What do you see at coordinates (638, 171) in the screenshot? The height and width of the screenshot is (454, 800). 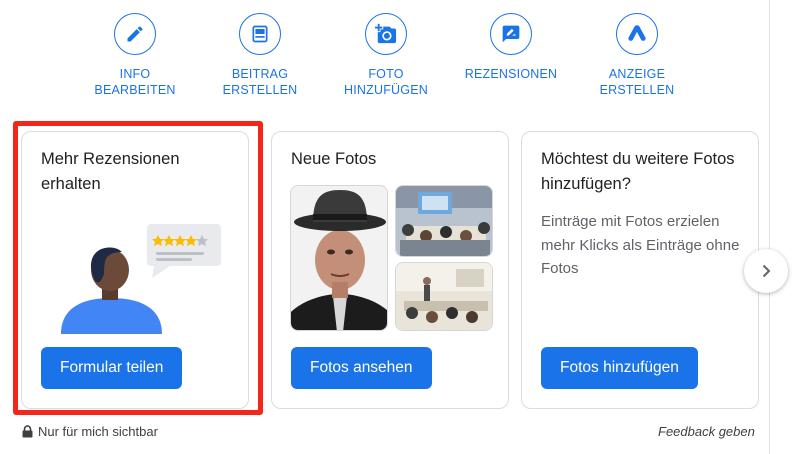 I see `add-photos-card-title: Möchtest du weitere Fotos hinzufügen?` at bounding box center [638, 171].